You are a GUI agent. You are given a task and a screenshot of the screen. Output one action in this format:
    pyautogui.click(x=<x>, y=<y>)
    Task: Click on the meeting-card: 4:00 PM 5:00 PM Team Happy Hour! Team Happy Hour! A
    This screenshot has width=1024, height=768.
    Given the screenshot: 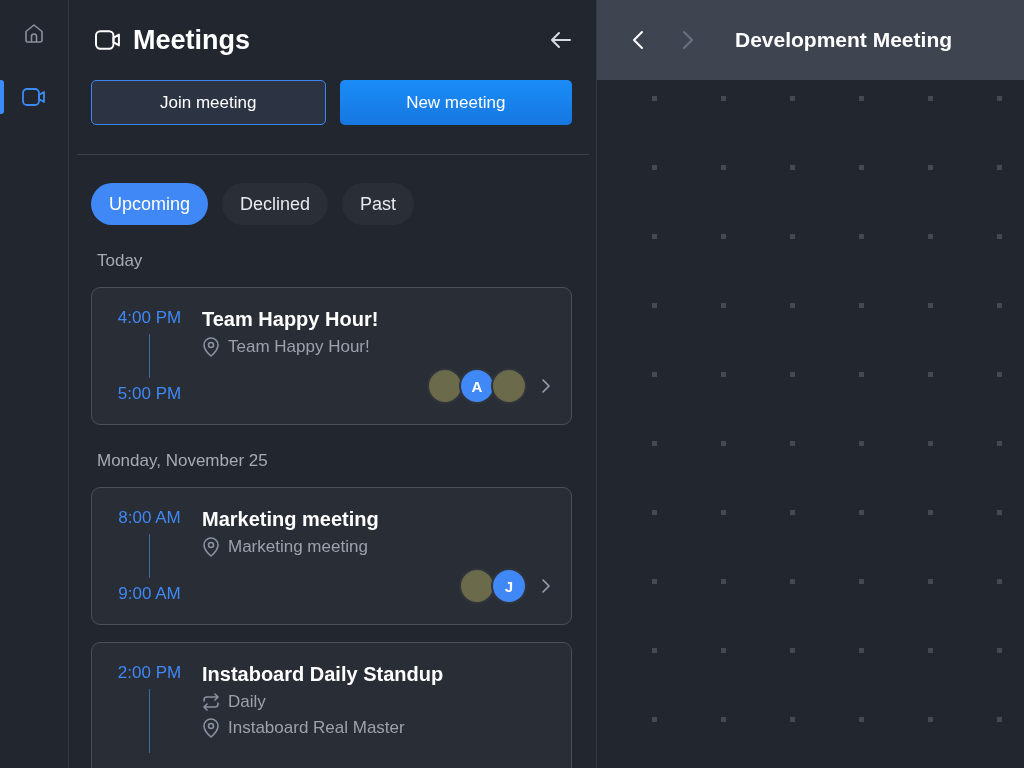 What is the action you would take?
    pyautogui.click(x=331, y=356)
    